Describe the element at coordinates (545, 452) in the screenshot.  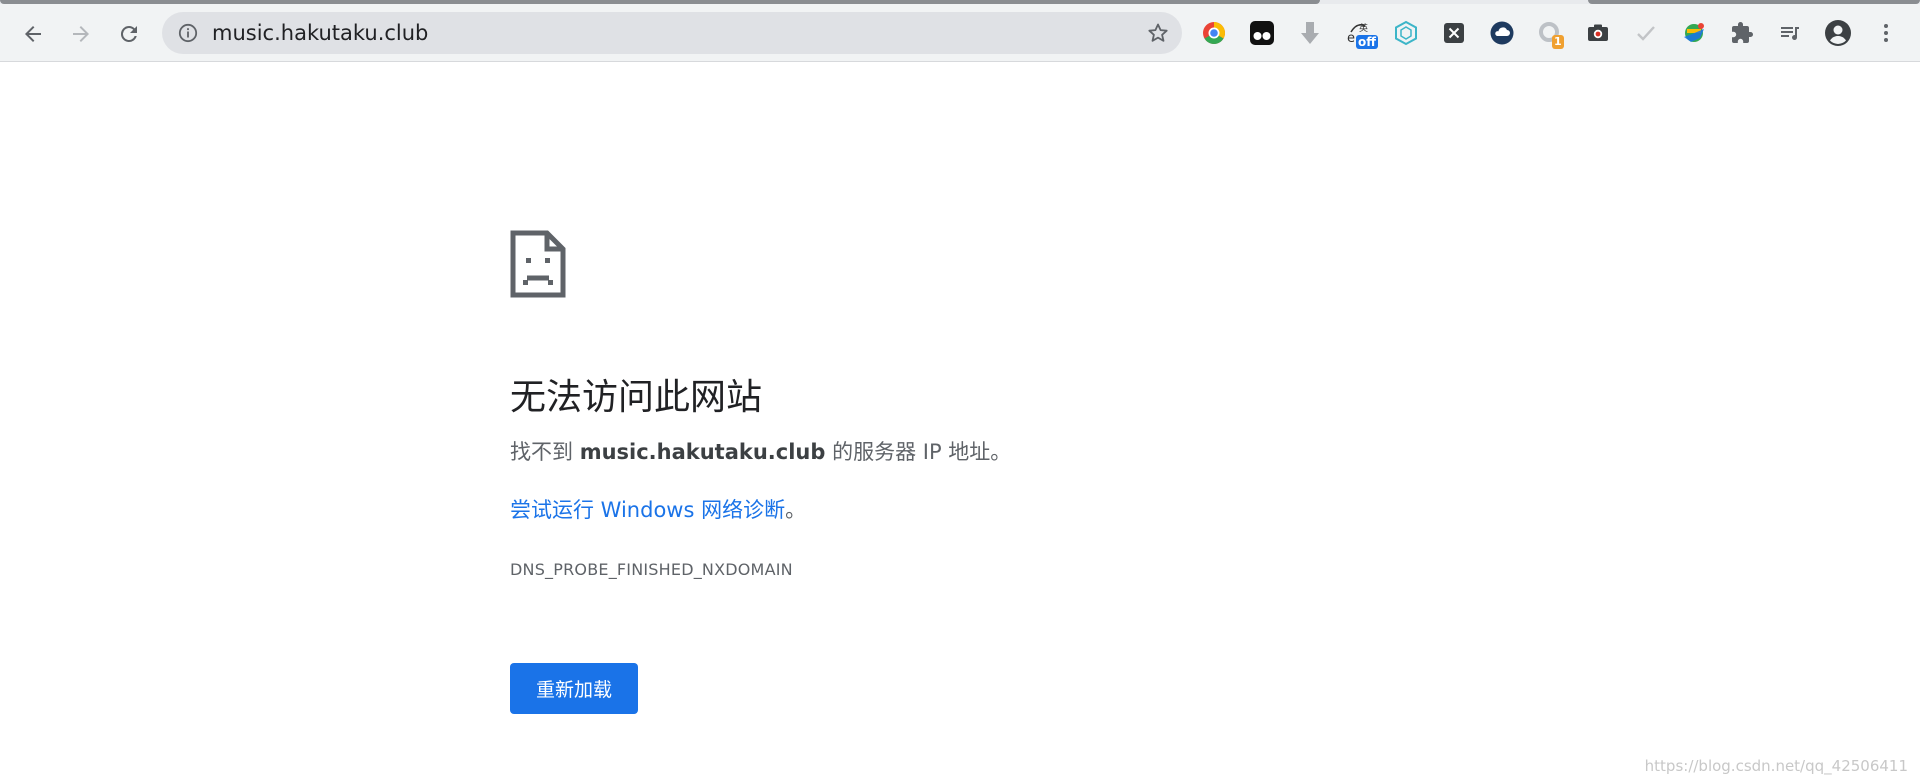
I see `summary-prefix: 找不到` at that location.